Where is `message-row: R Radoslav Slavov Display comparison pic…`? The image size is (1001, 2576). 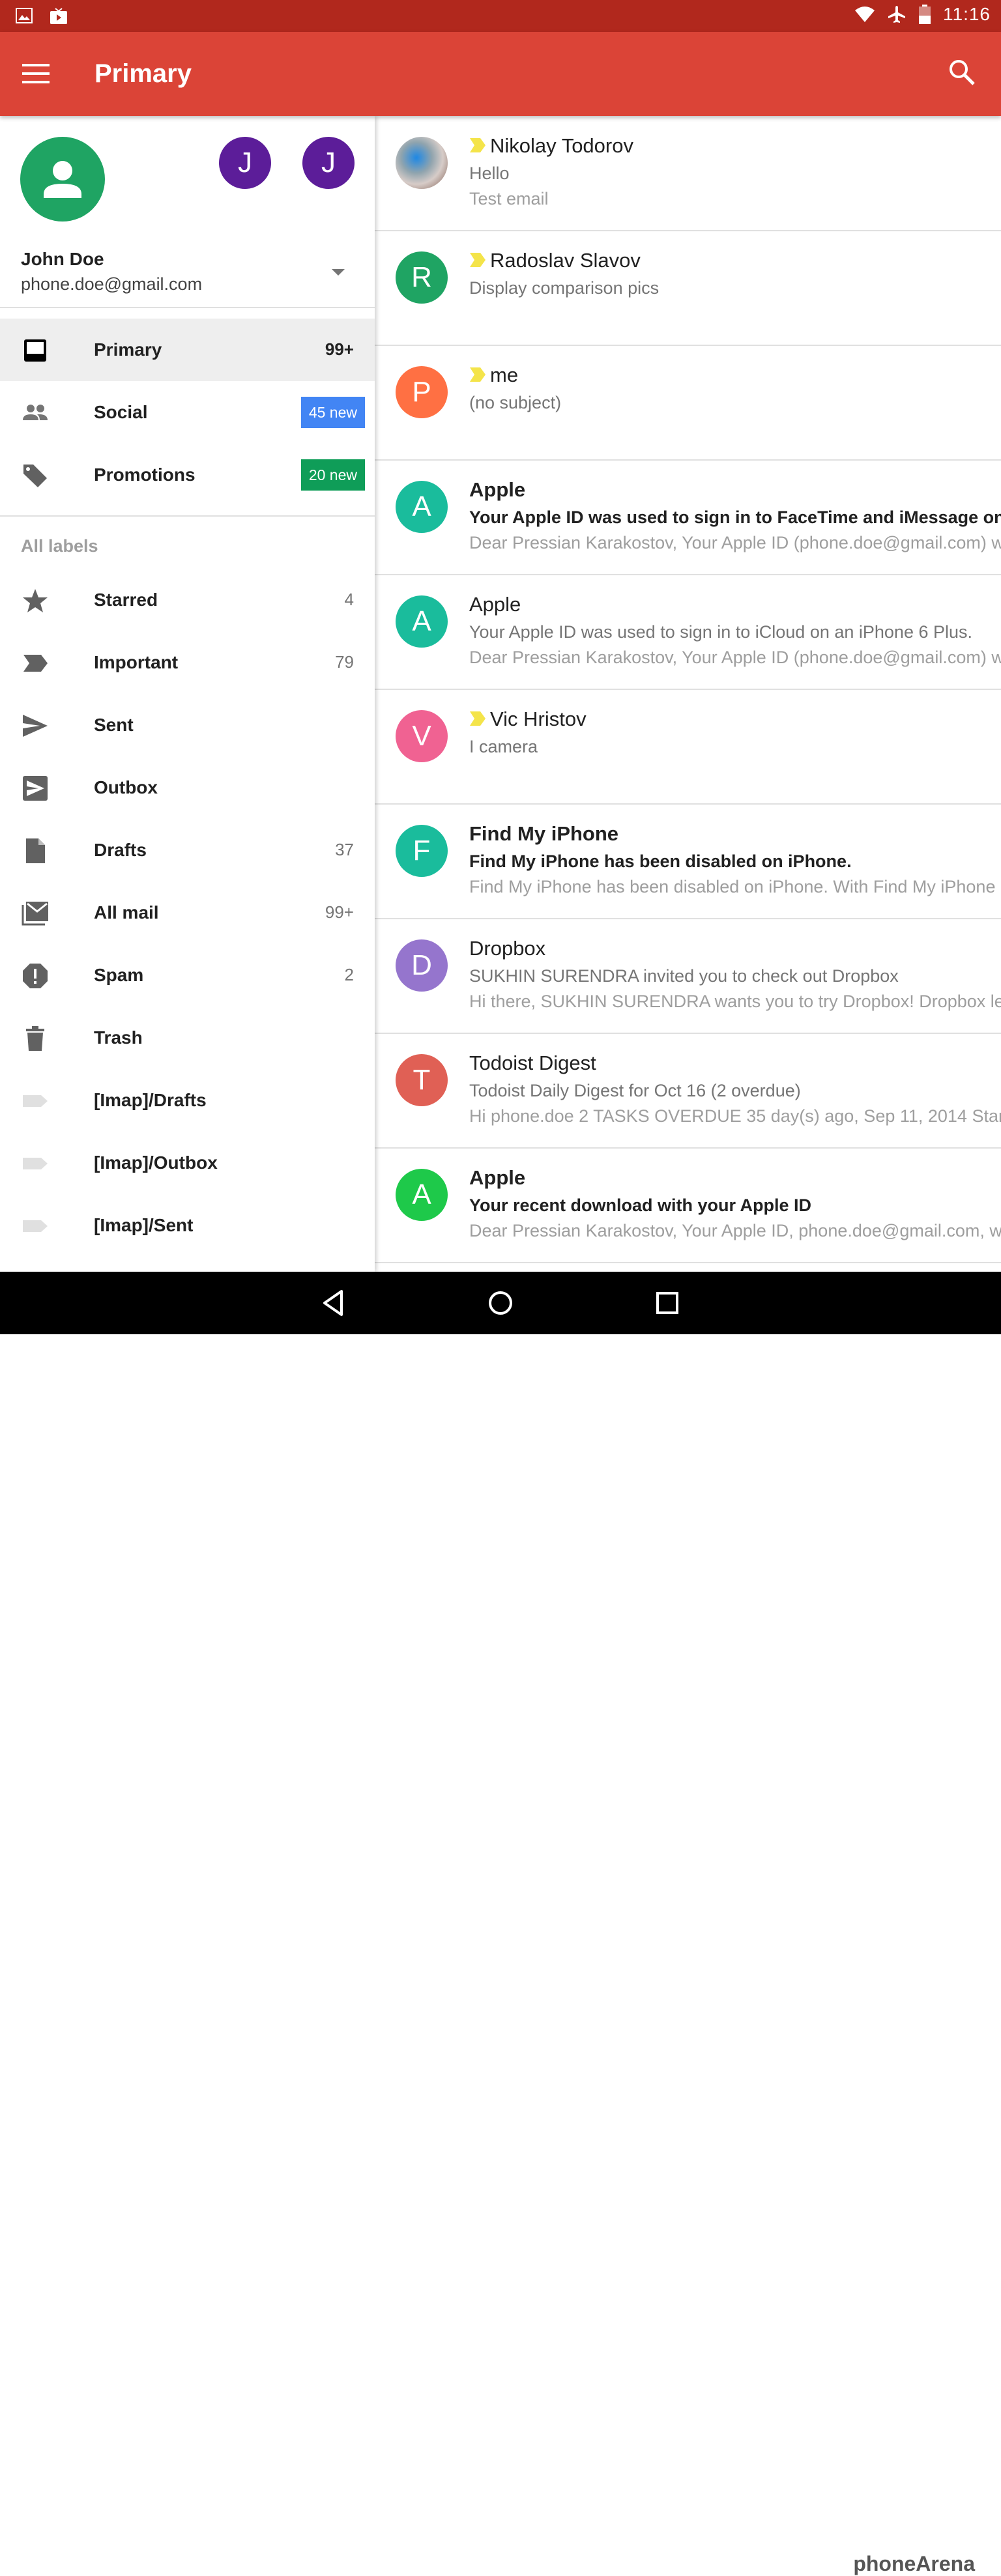
message-row: R Radoslav Slavov Display comparison pic… is located at coordinates (688, 289).